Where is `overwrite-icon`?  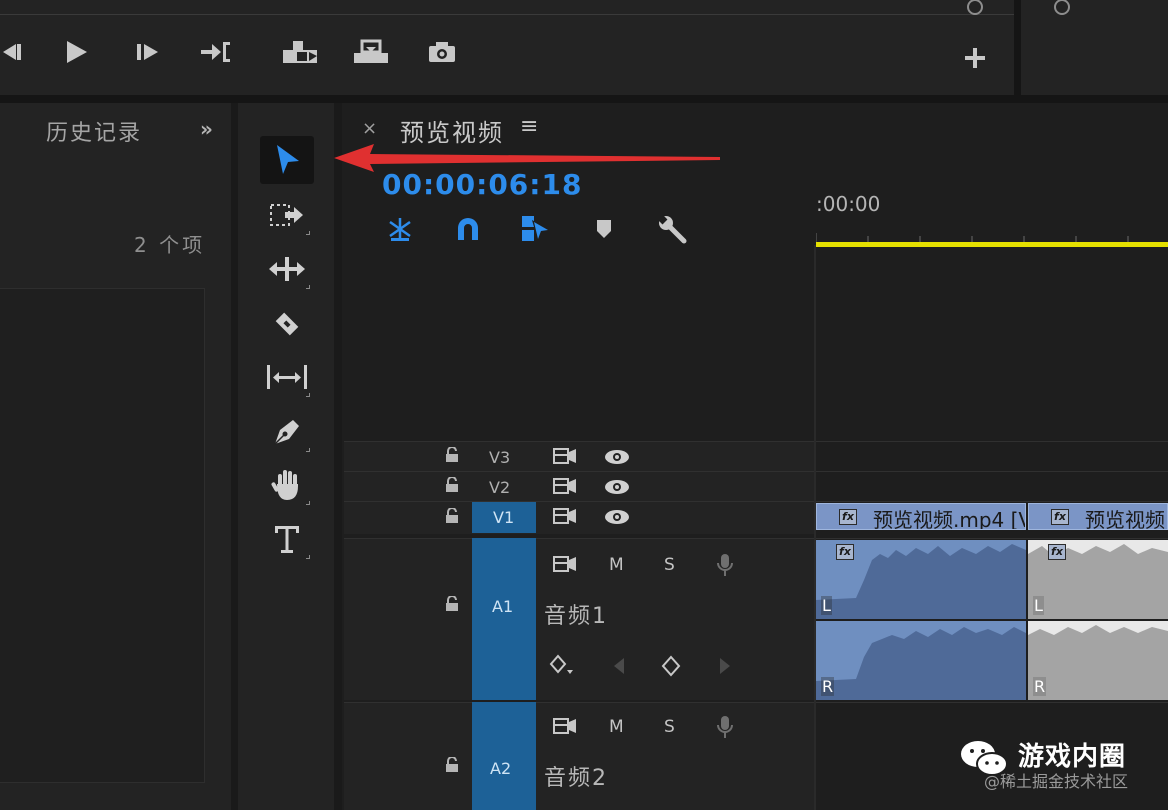 overwrite-icon is located at coordinates (371, 51).